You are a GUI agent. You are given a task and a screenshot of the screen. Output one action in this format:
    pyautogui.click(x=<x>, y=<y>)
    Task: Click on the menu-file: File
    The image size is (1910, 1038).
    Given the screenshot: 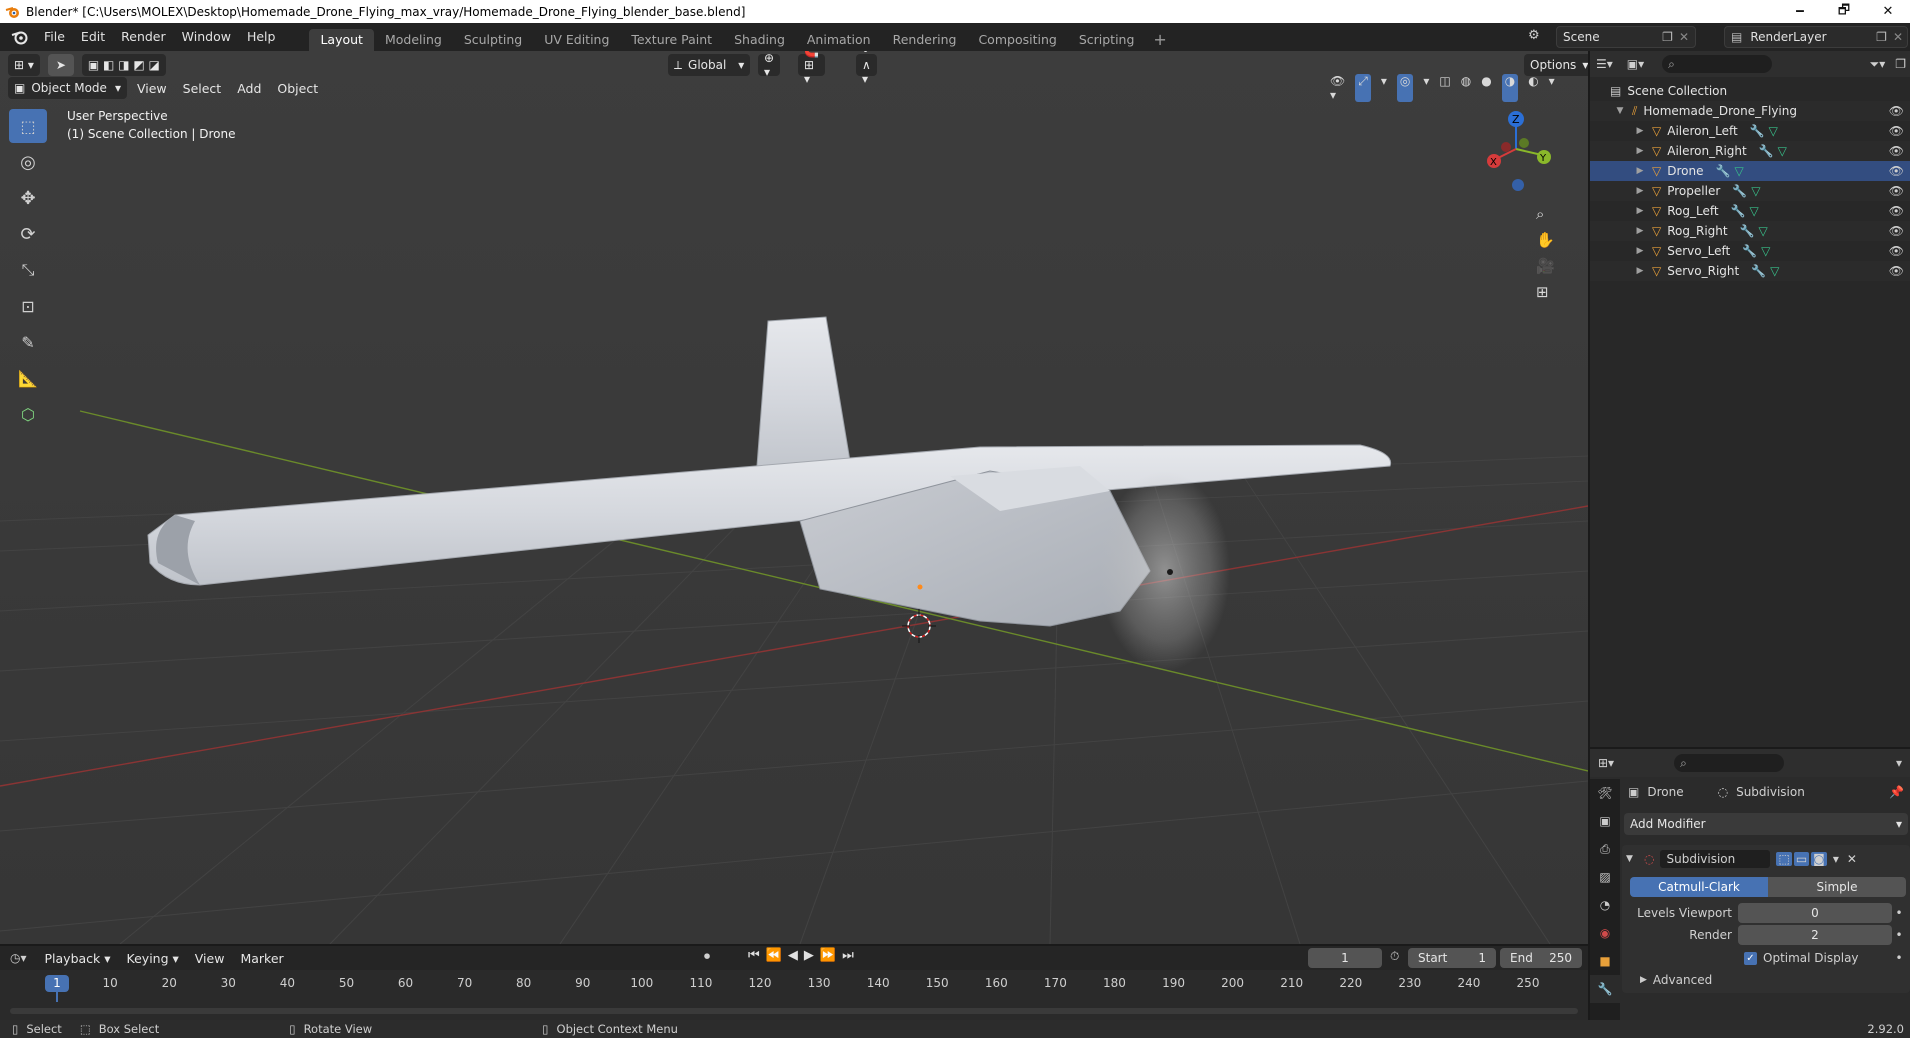 What is the action you would take?
    pyautogui.click(x=54, y=37)
    